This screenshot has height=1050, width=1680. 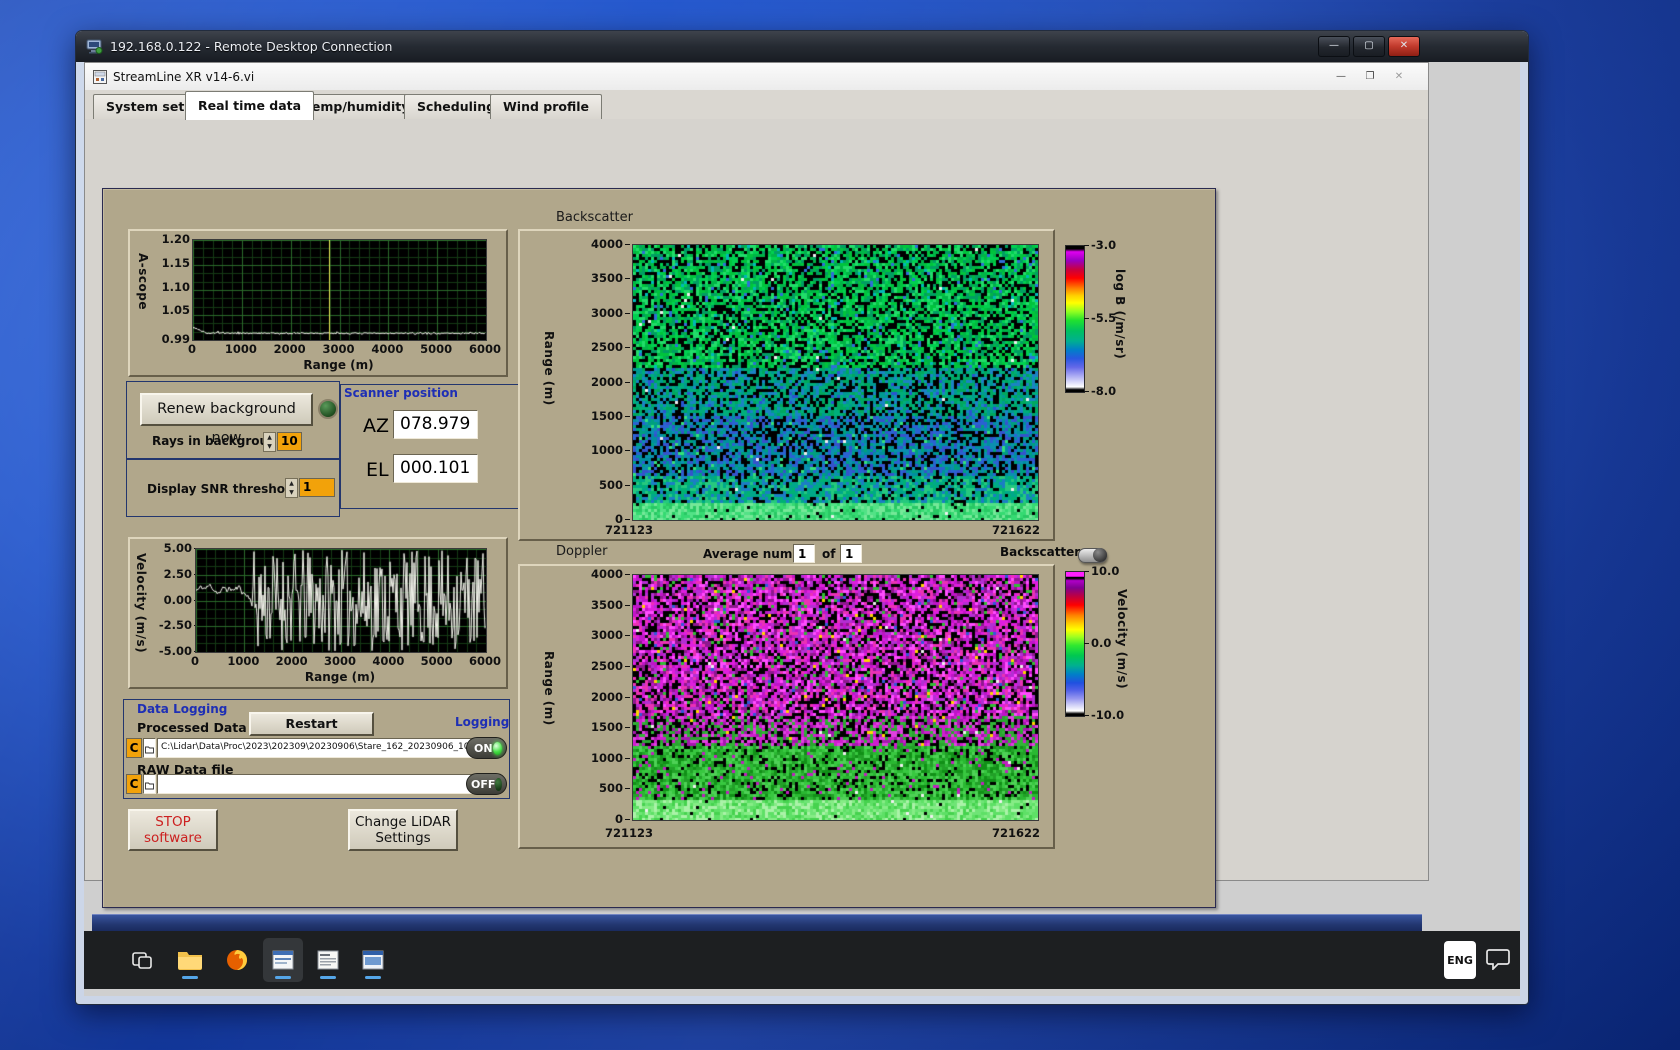 What do you see at coordinates (1399, 76) in the screenshot?
I see `streamline-close-button: ✕` at bounding box center [1399, 76].